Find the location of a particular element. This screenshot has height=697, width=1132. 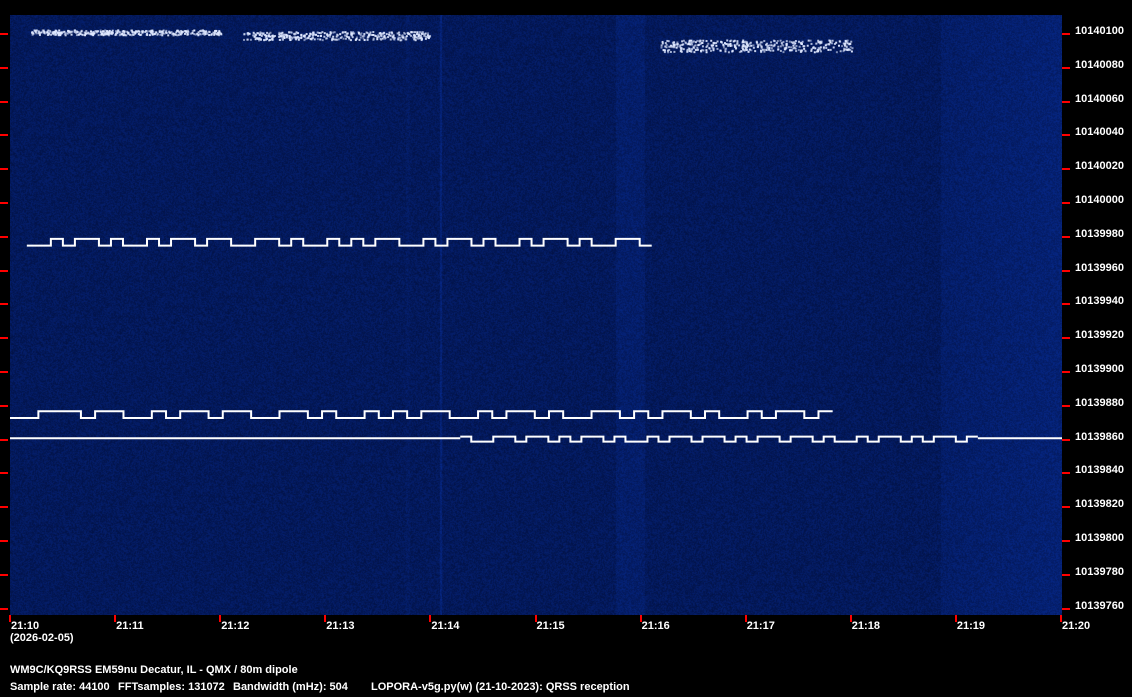

sample-rate: Sample rate: 44100 is located at coordinates (60, 687).